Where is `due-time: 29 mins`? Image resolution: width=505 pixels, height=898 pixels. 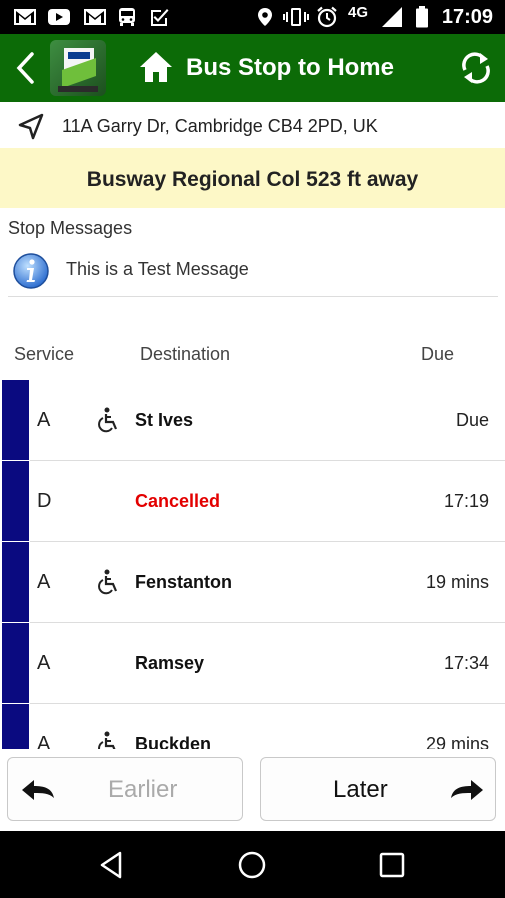 due-time: 29 mins is located at coordinates (457, 741).